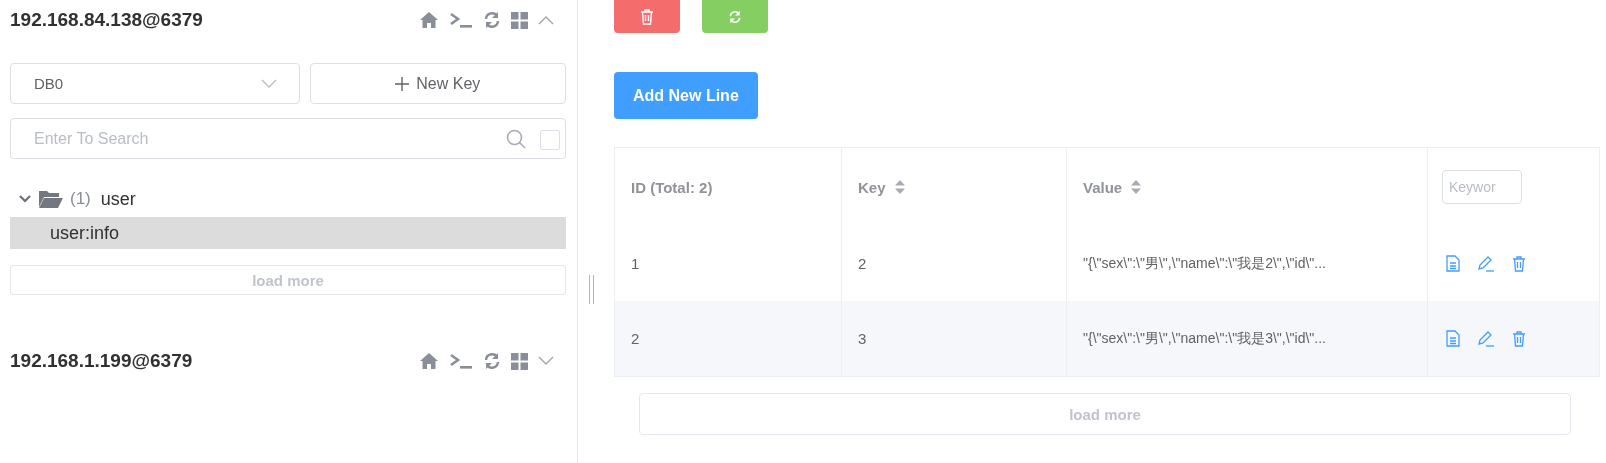  Describe the element at coordinates (516, 139) in the screenshot. I see `search-icon` at that location.